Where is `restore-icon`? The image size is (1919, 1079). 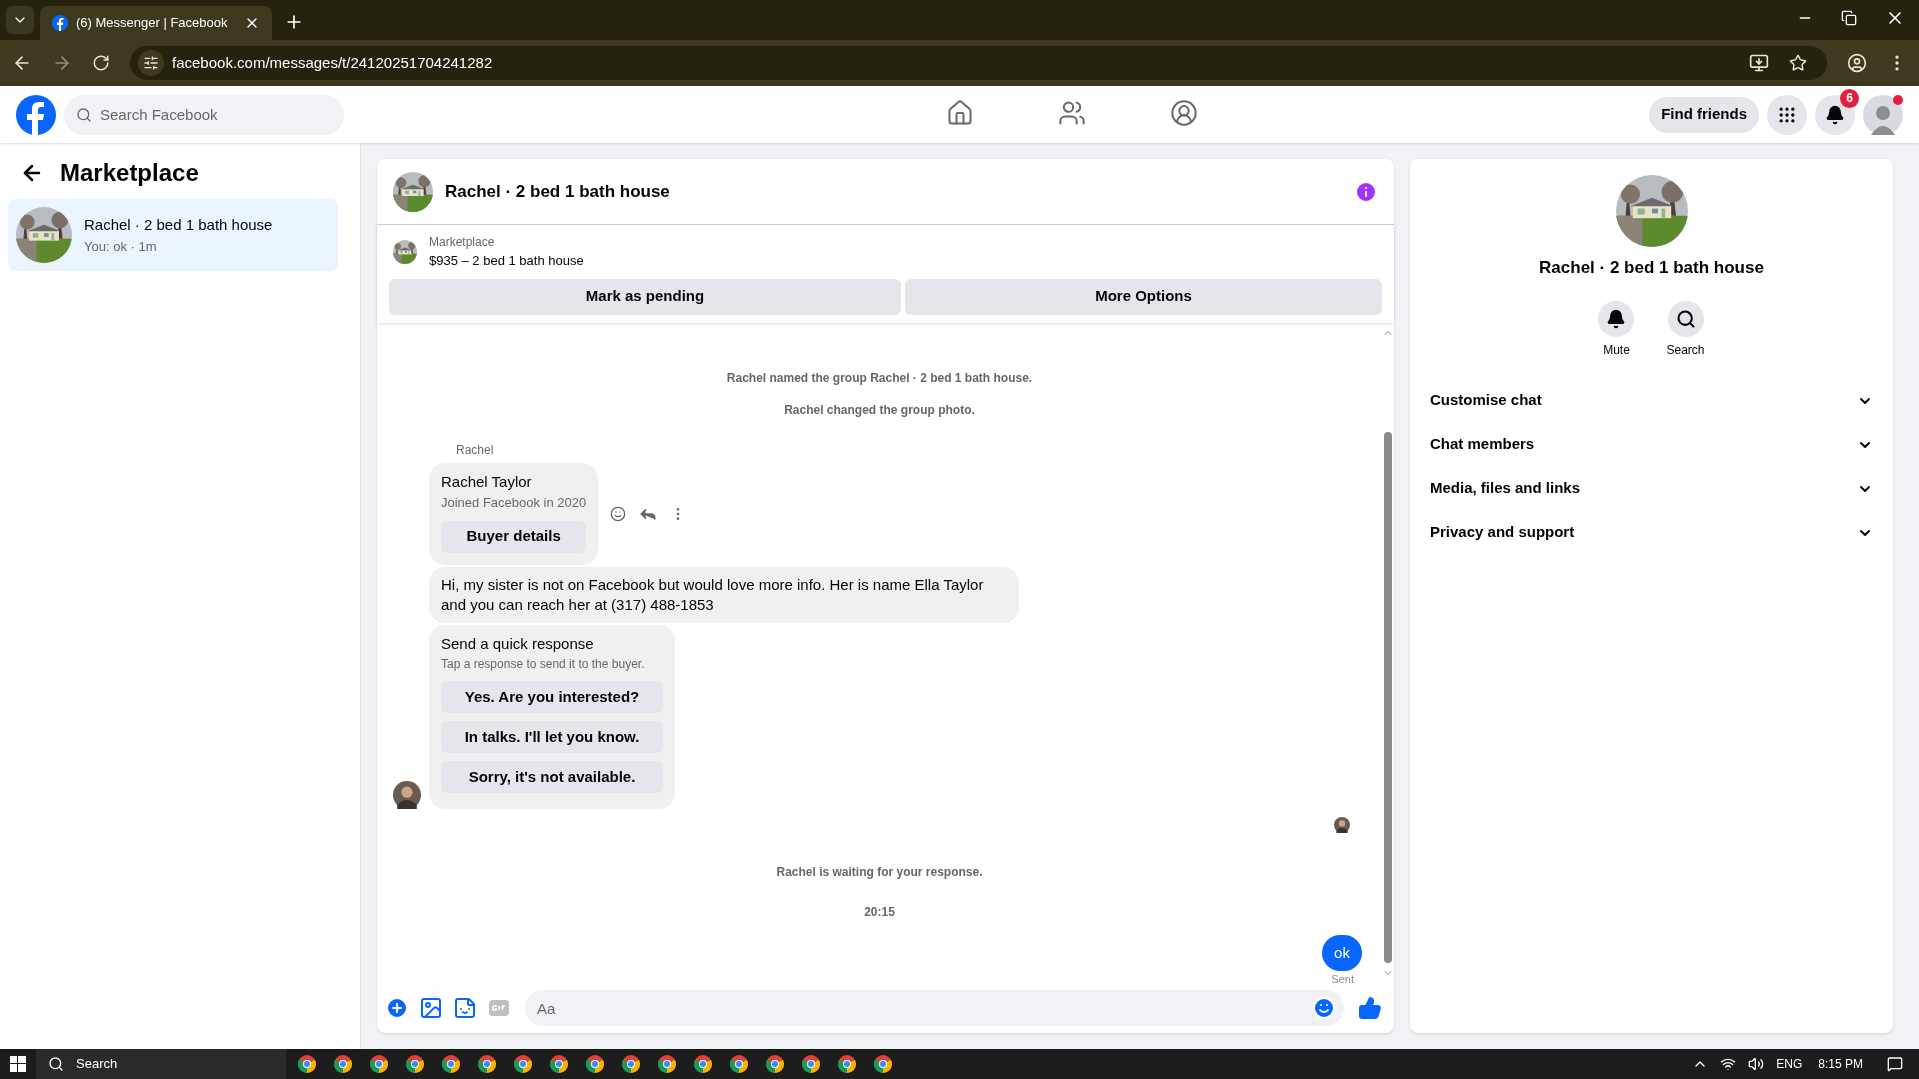 restore-icon is located at coordinates (1849, 18).